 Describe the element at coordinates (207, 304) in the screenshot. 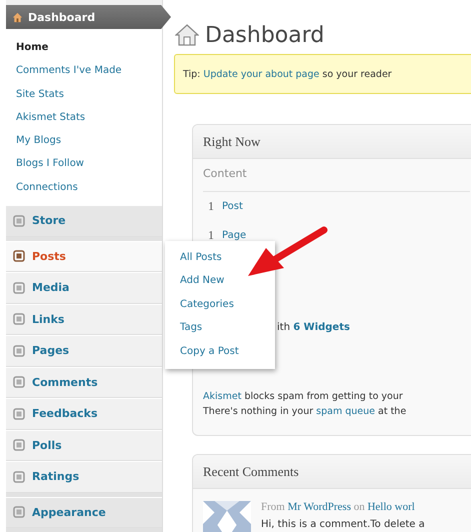

I see `flyout-link: Categories` at that location.